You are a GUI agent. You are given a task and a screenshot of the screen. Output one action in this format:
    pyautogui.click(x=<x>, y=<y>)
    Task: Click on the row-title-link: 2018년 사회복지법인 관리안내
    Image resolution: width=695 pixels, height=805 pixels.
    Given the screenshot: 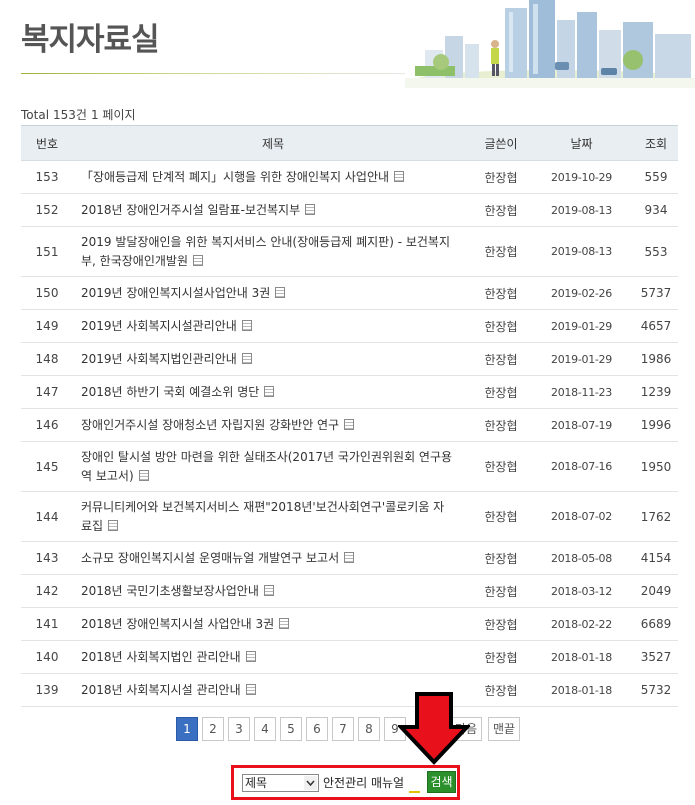 What is the action you would take?
    pyautogui.click(x=161, y=657)
    